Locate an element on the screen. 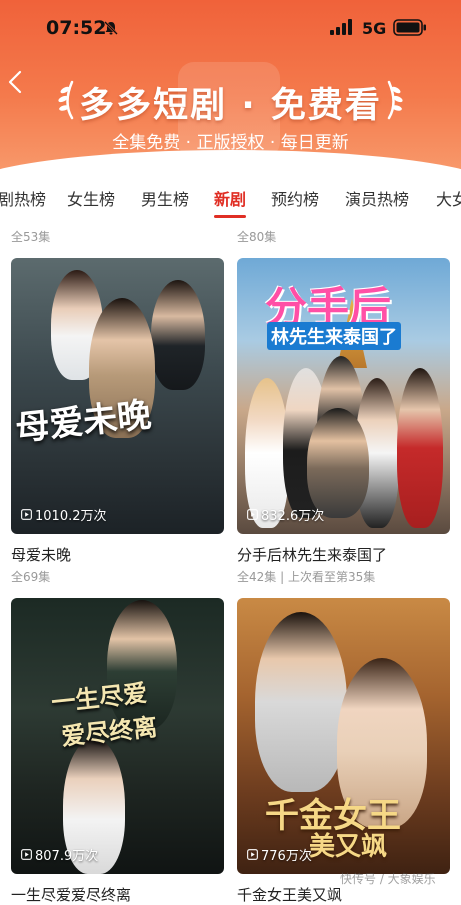  status-time: 07:52 is located at coordinates (76, 28).